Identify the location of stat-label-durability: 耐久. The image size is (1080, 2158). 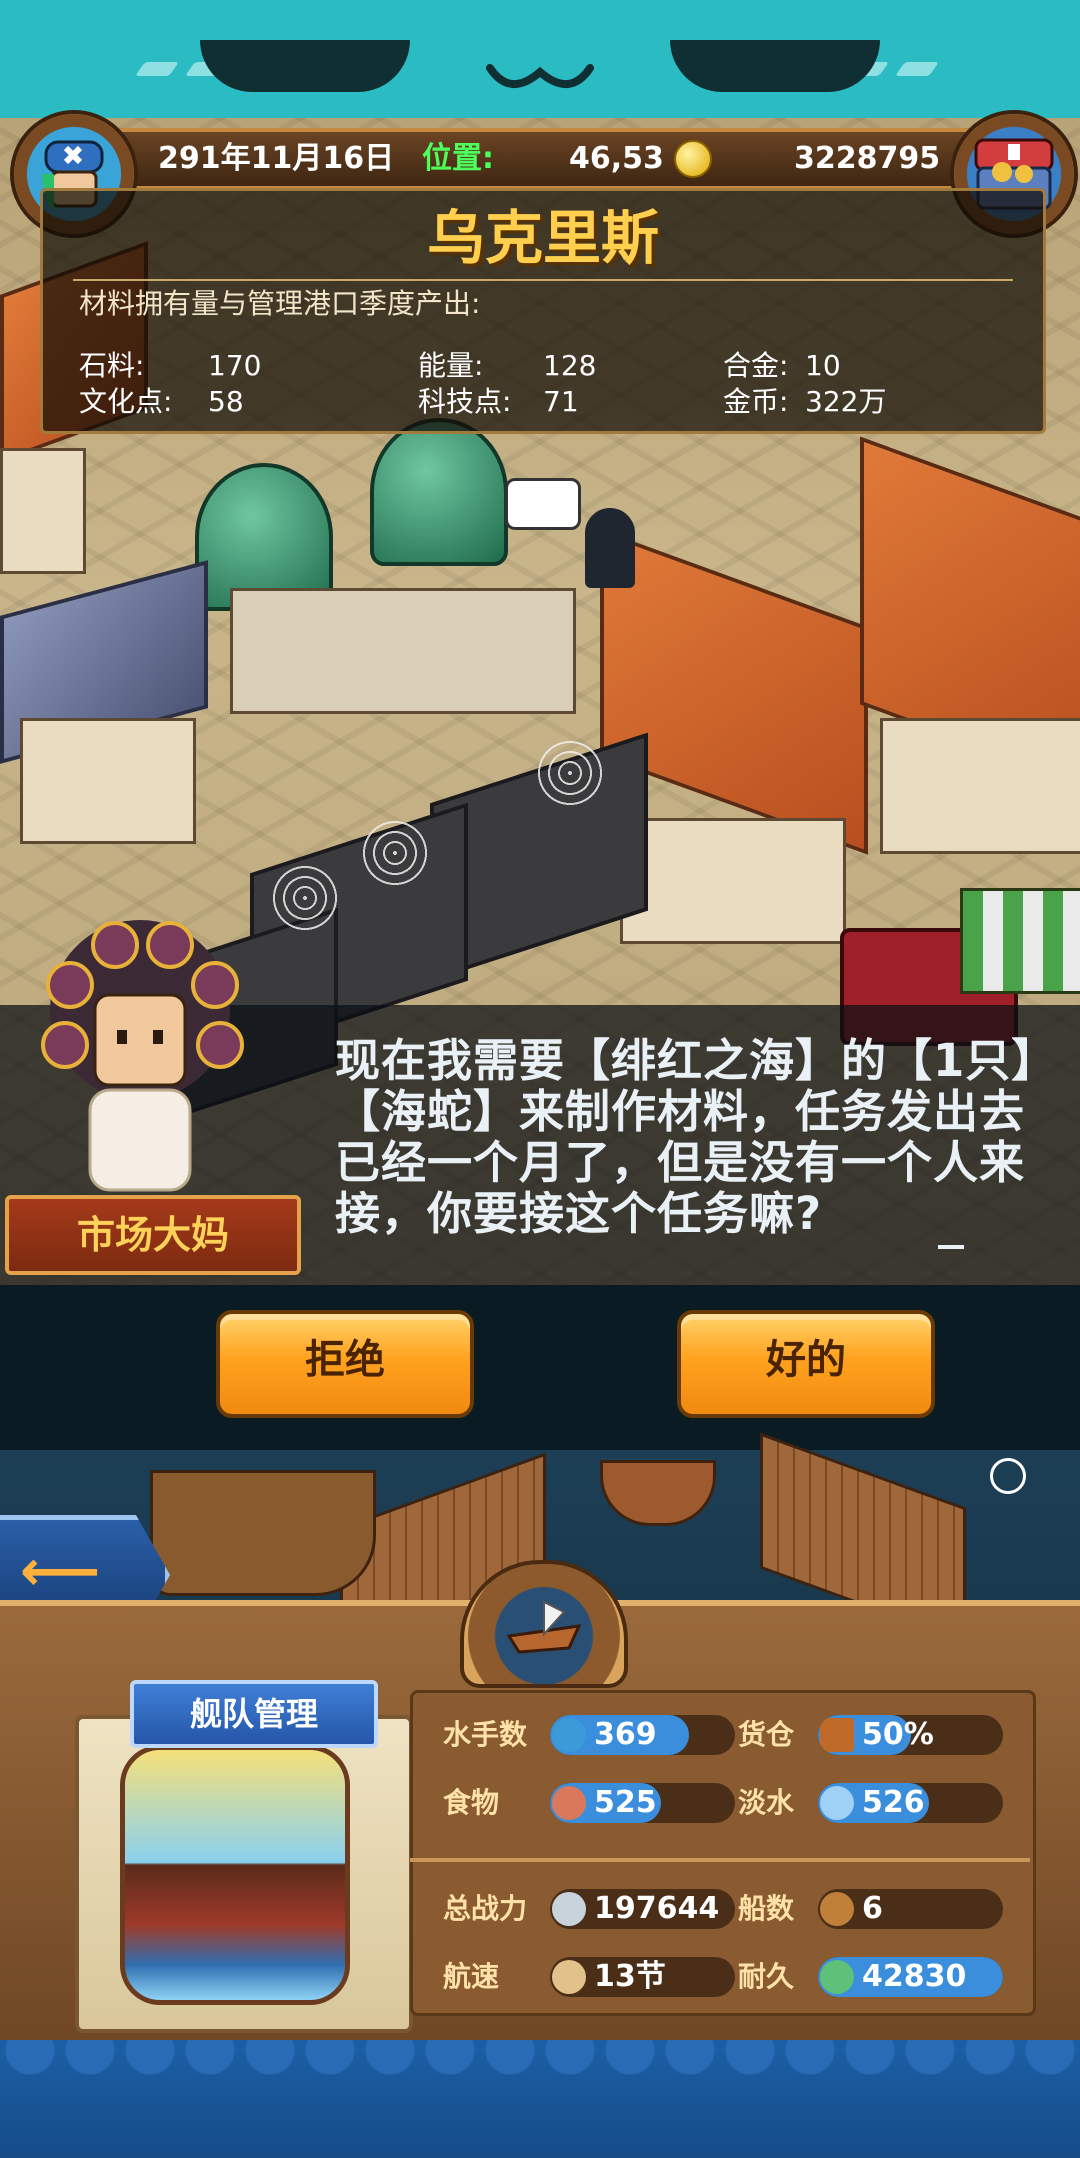
(766, 1976).